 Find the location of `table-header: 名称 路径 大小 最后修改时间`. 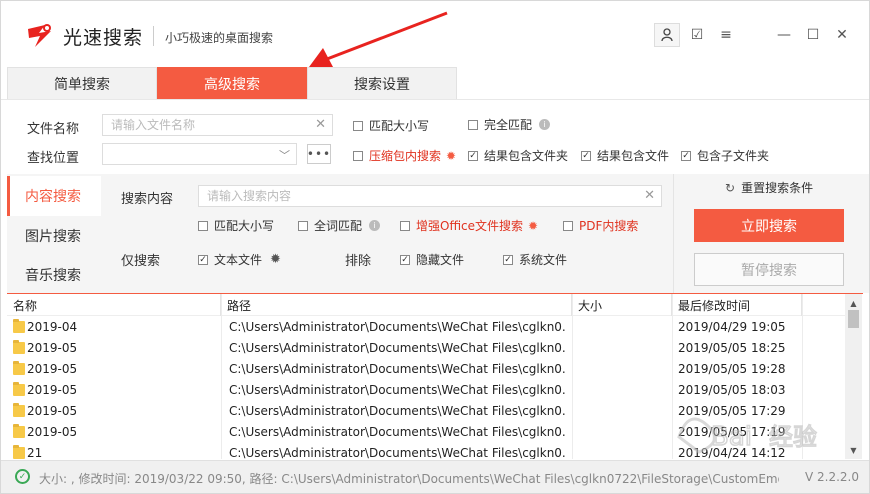

table-header: 名称 路径 大小 最后修改时间 is located at coordinates (426, 305).